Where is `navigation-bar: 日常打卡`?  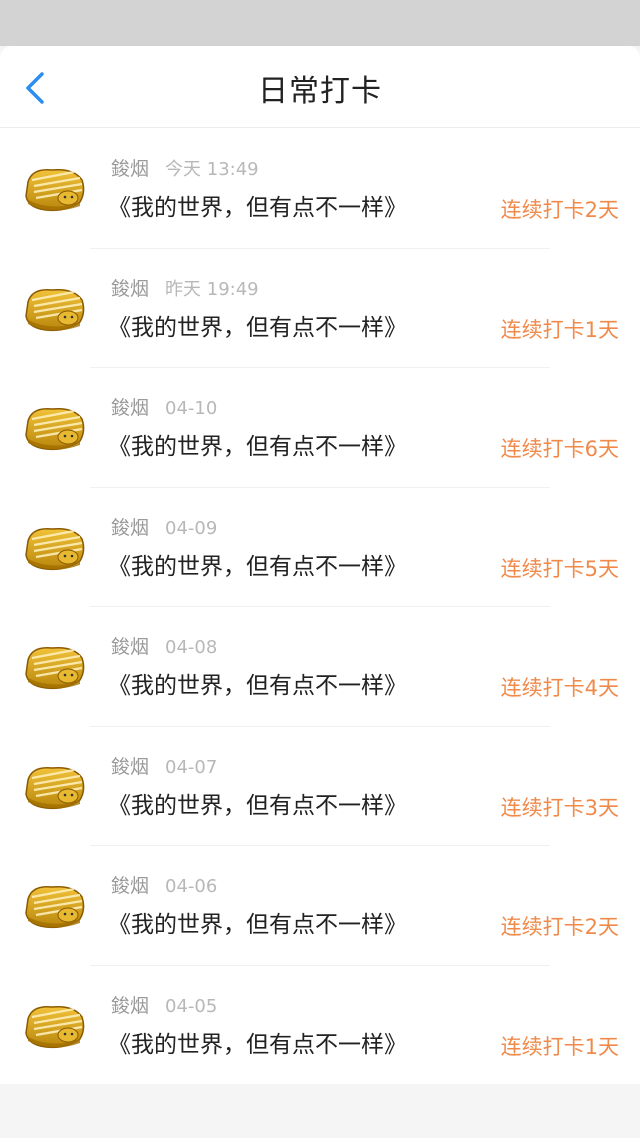 navigation-bar: 日常打卡 is located at coordinates (320, 87).